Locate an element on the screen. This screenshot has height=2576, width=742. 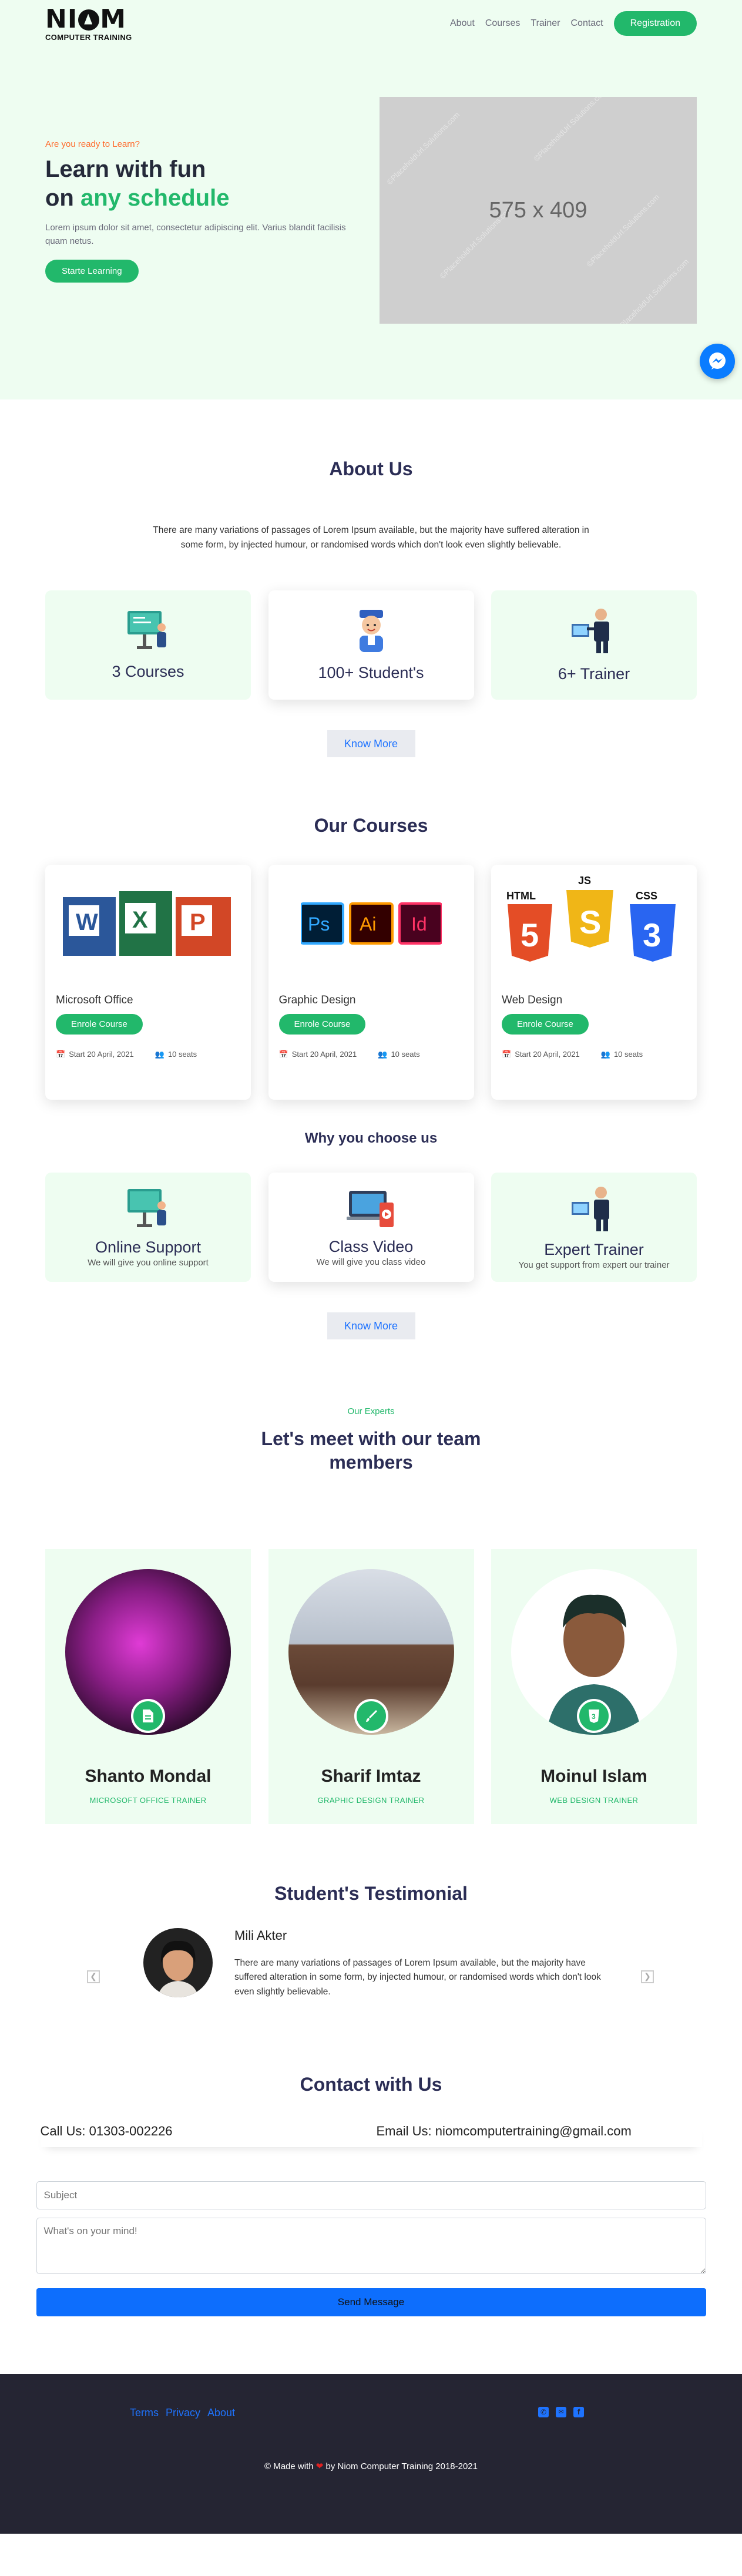
courses-title: Our Courses is located at coordinates (371, 825).